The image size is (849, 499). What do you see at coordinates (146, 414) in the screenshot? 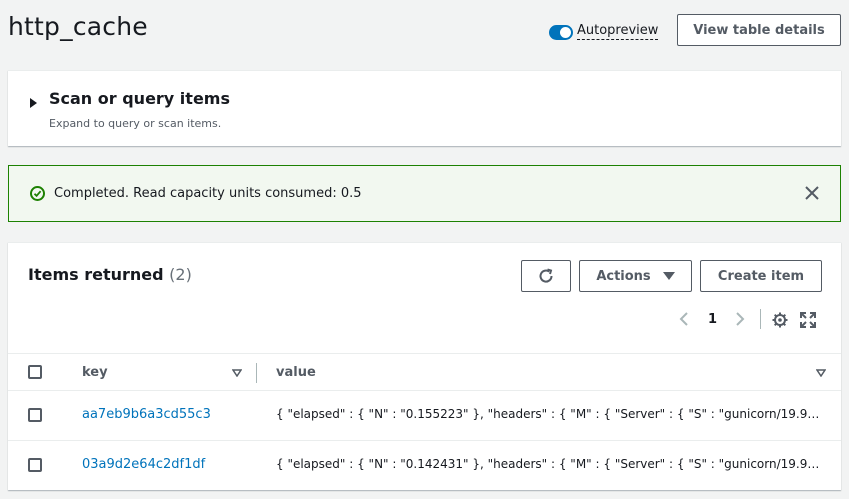
I see `item-key-link: aa7eb9b6a3cd55c3` at bounding box center [146, 414].